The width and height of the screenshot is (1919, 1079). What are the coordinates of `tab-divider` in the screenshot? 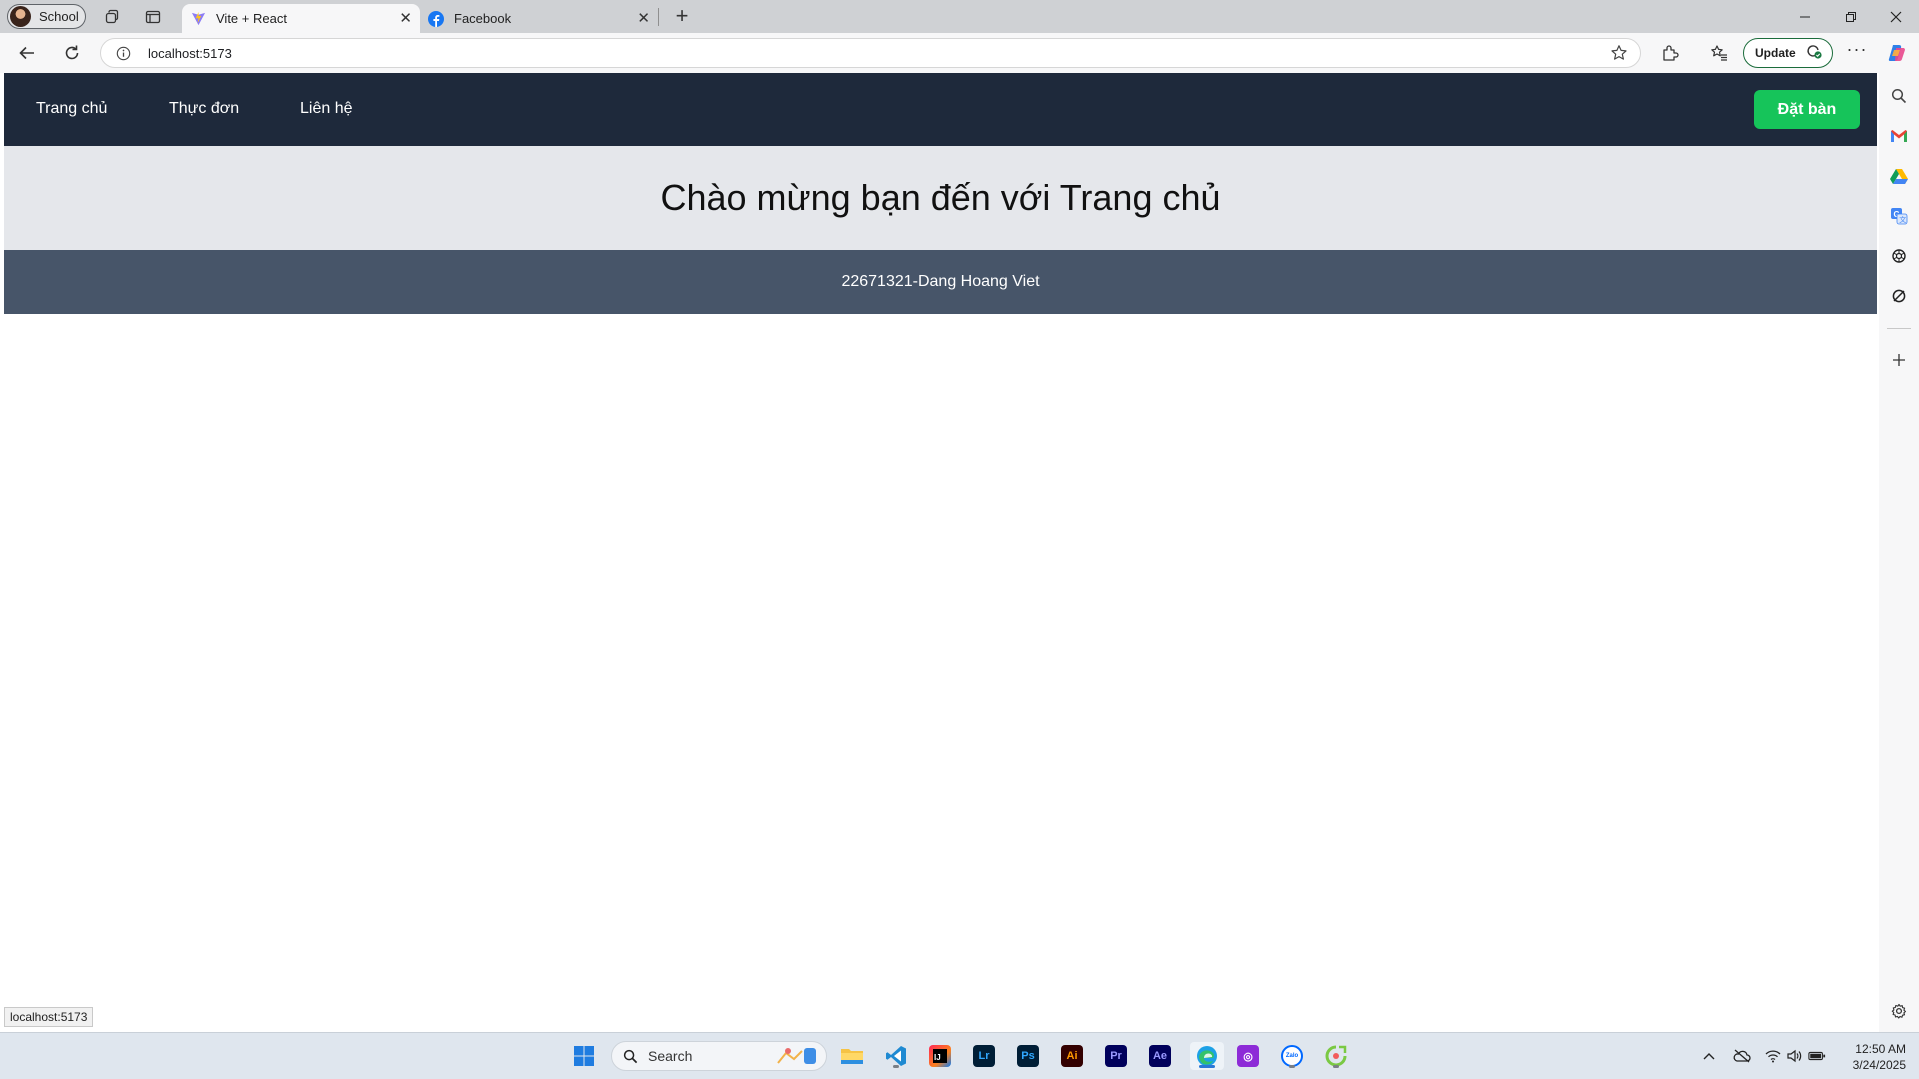 It's located at (658, 17).